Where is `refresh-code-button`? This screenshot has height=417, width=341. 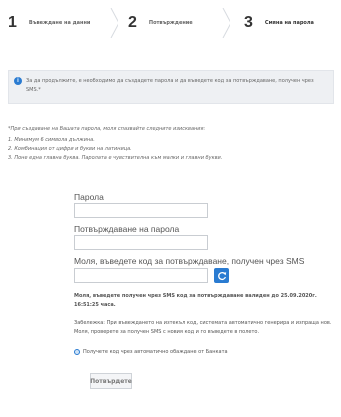
refresh-code-button is located at coordinates (221, 275).